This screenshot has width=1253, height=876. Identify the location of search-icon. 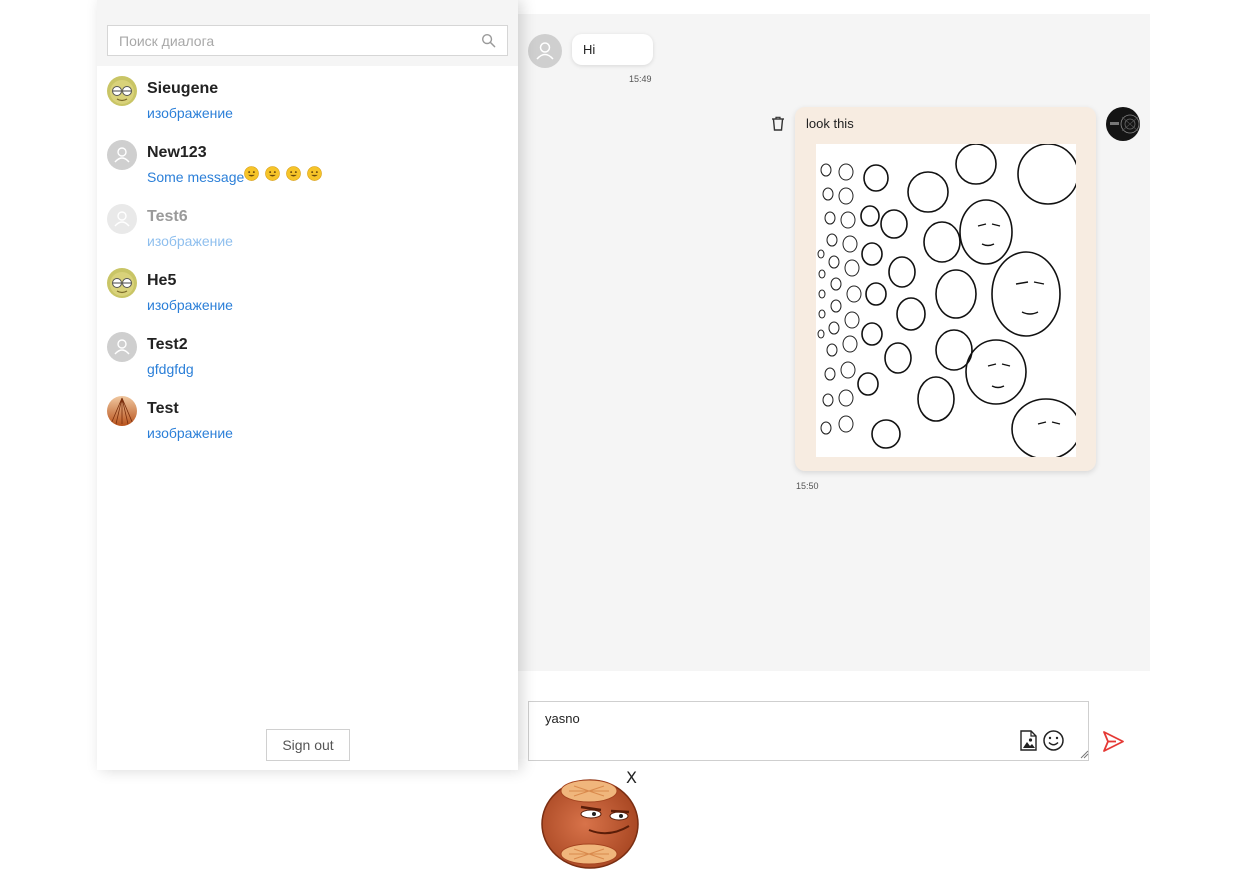
(488, 40).